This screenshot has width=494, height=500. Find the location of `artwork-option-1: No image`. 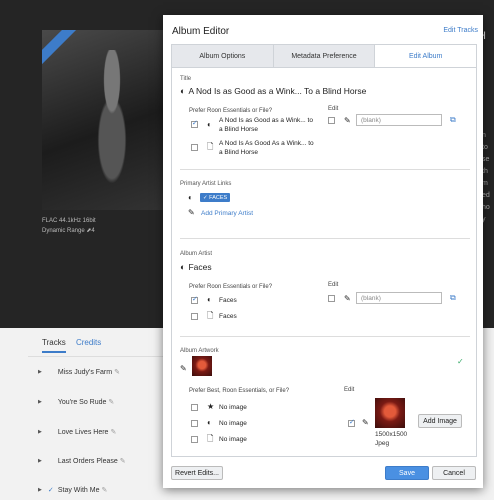

artwork-option-1: No image is located at coordinates (233, 407).